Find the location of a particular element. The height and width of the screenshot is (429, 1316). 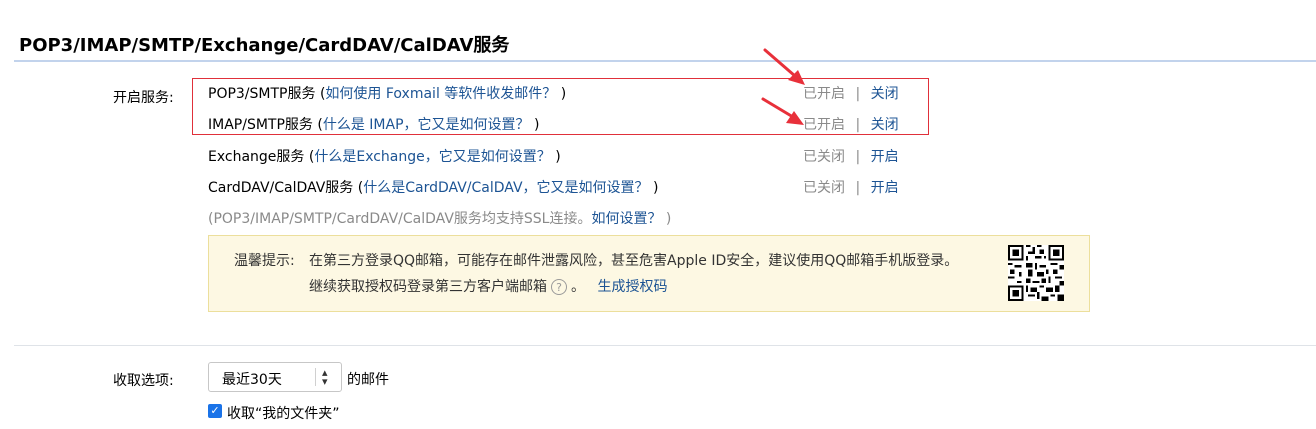

section-divider is located at coordinates (665, 345).